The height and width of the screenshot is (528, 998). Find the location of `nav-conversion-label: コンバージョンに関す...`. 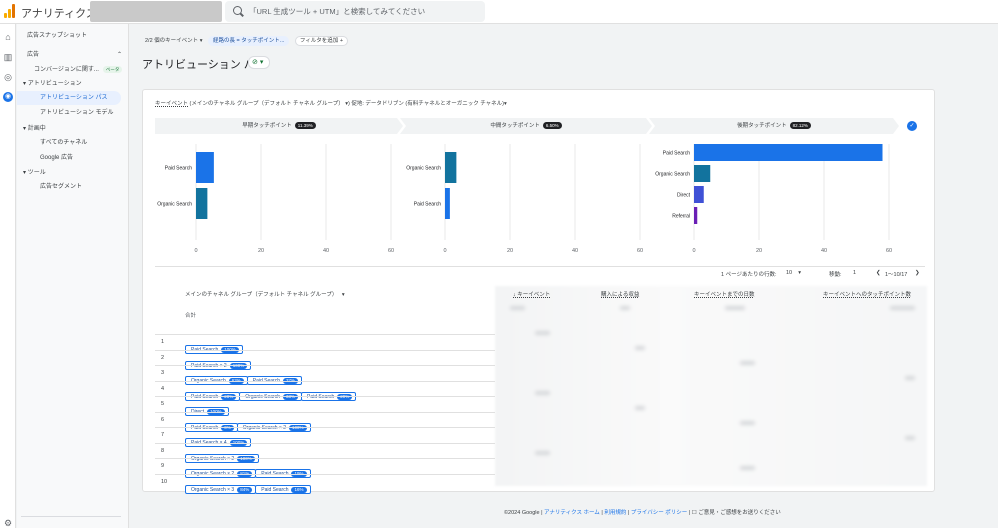

nav-conversion-label: コンバージョンに関す... is located at coordinates (66, 70).